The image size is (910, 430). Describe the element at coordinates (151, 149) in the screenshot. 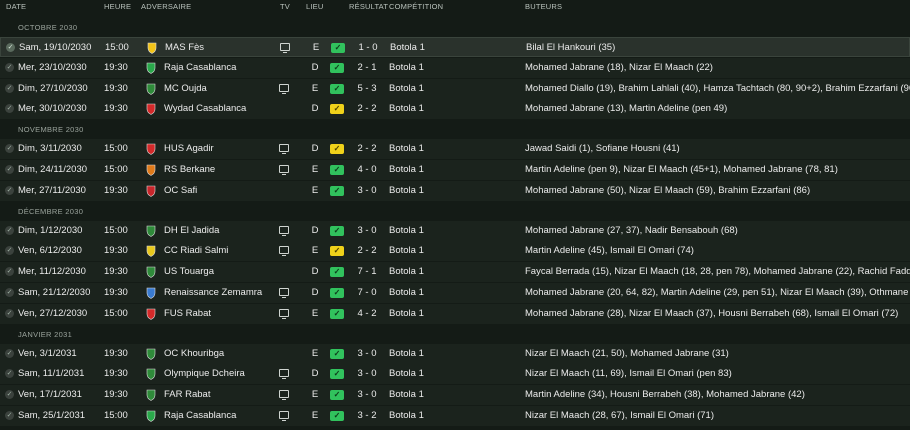

I see `hus-agadir-logo` at that location.